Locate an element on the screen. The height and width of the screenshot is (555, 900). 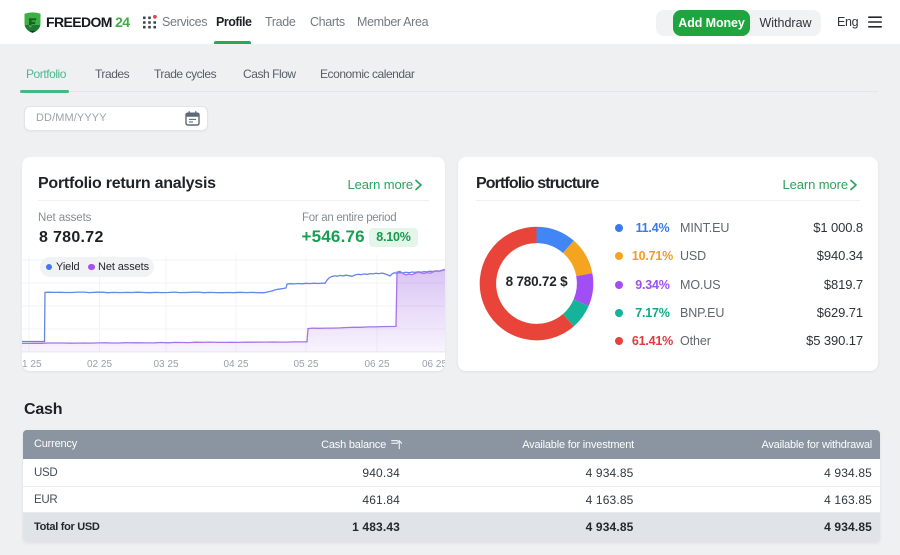
svg-text: 03 25 is located at coordinates (165, 364).